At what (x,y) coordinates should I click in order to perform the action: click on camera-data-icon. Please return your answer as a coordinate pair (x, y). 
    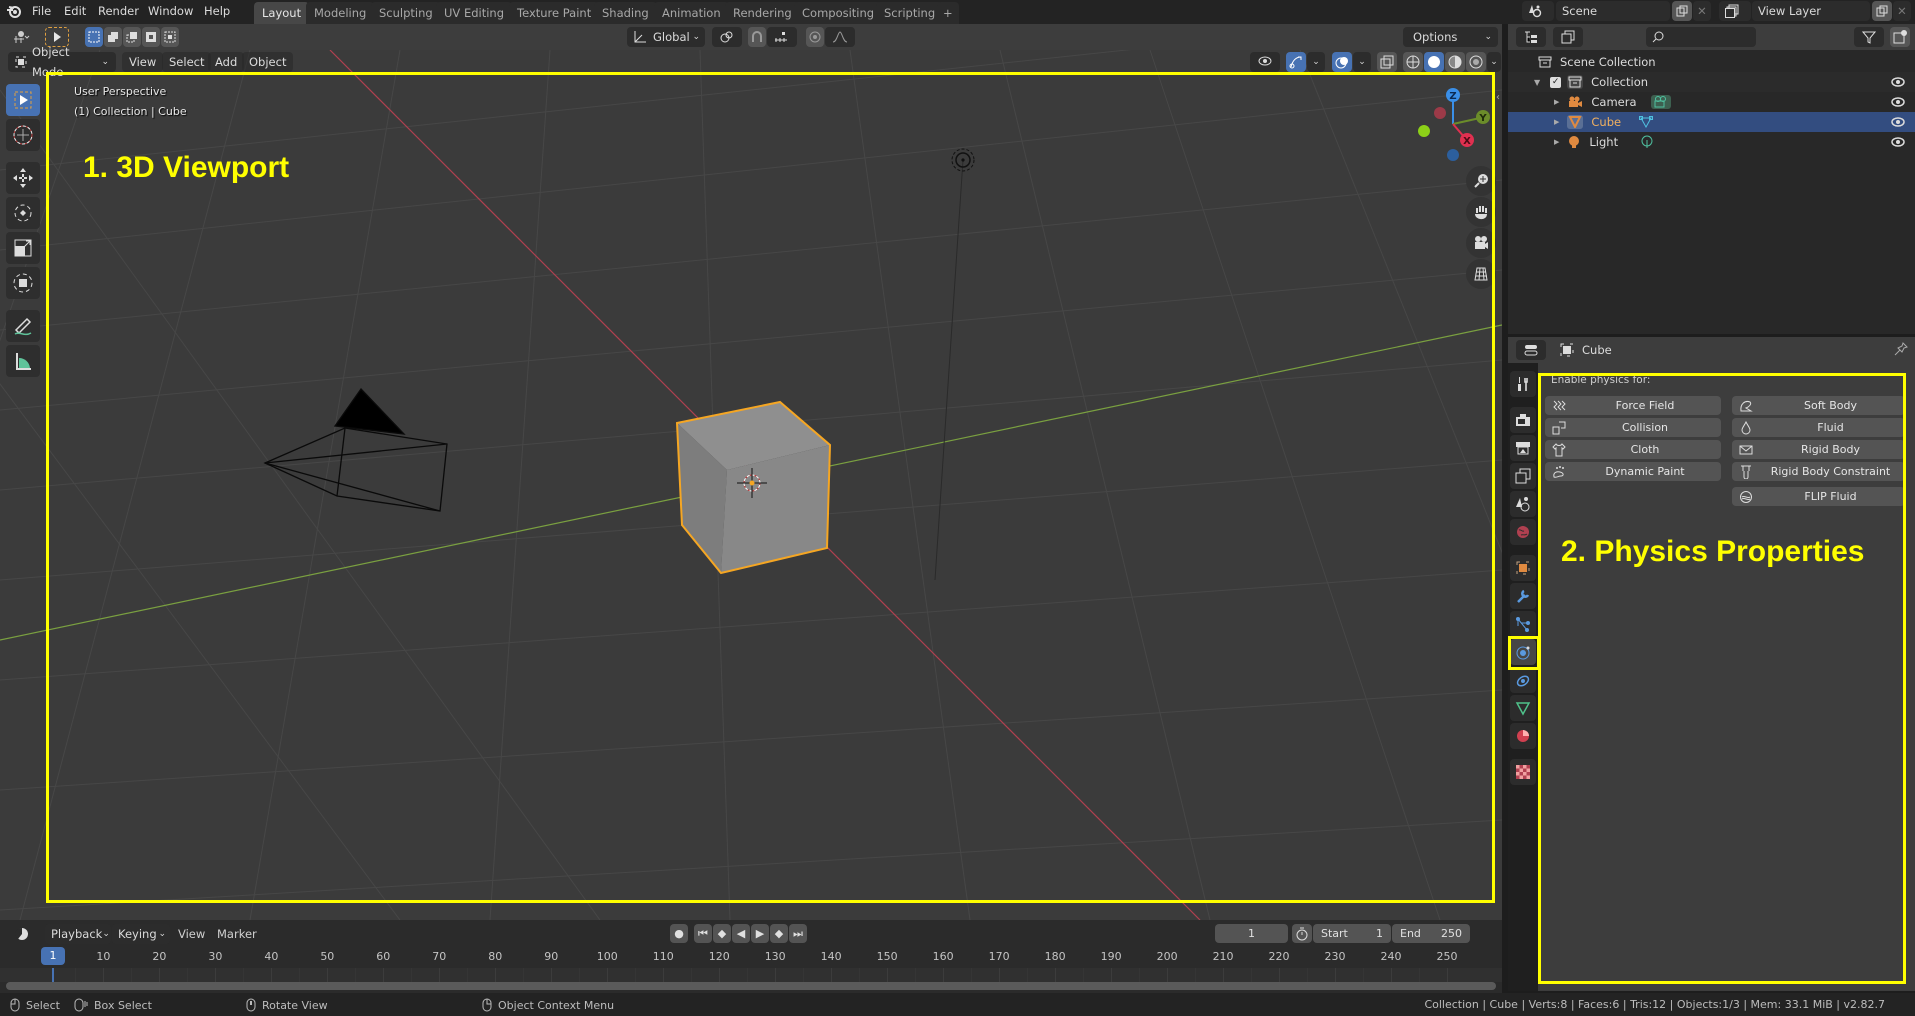
    Looking at the image, I should click on (1660, 102).